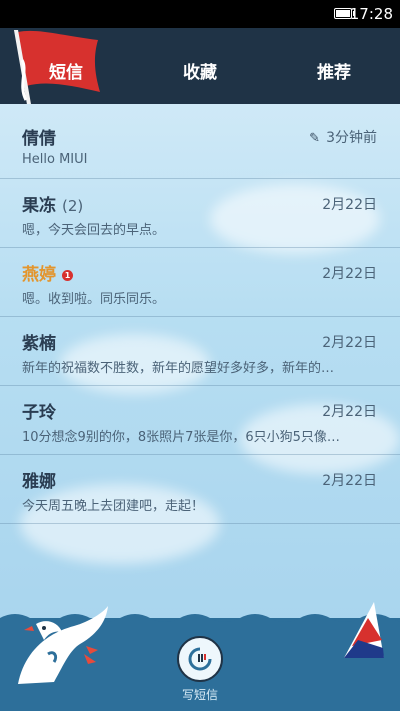 Image resolution: width=400 pixels, height=711 pixels. Describe the element at coordinates (334, 70) in the screenshot. I see `tab-recommend: 推荐` at that location.